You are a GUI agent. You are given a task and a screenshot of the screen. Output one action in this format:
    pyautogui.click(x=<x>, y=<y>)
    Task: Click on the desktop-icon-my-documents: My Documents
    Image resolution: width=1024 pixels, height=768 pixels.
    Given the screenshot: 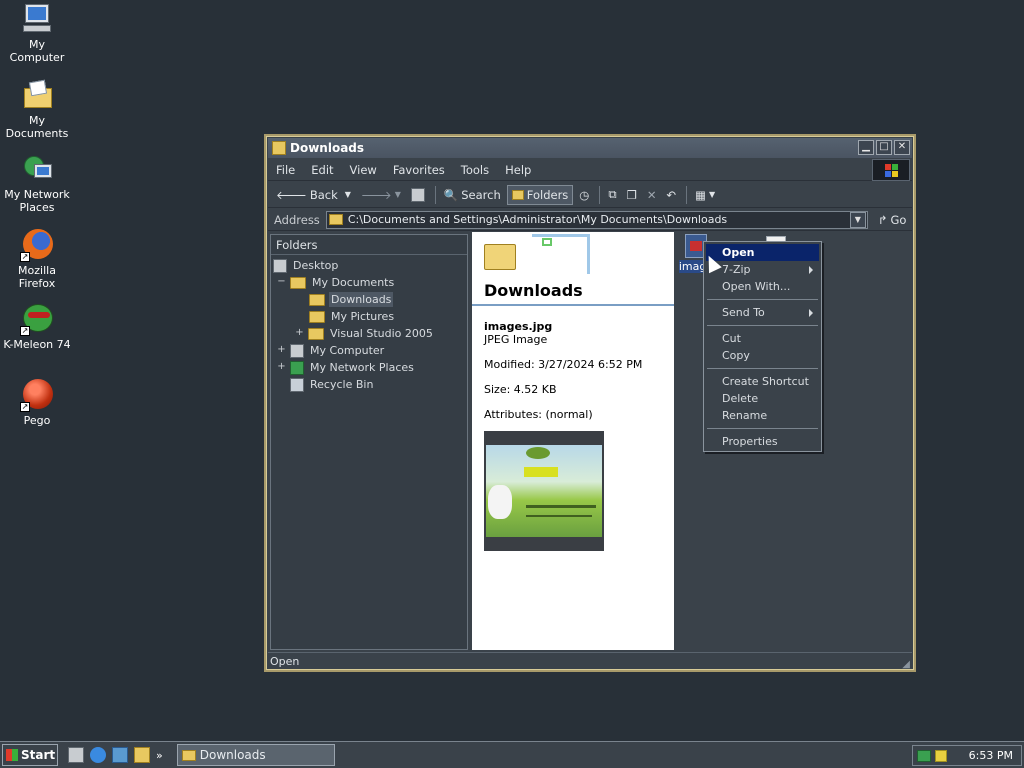 What is the action you would take?
    pyautogui.click(x=37, y=109)
    